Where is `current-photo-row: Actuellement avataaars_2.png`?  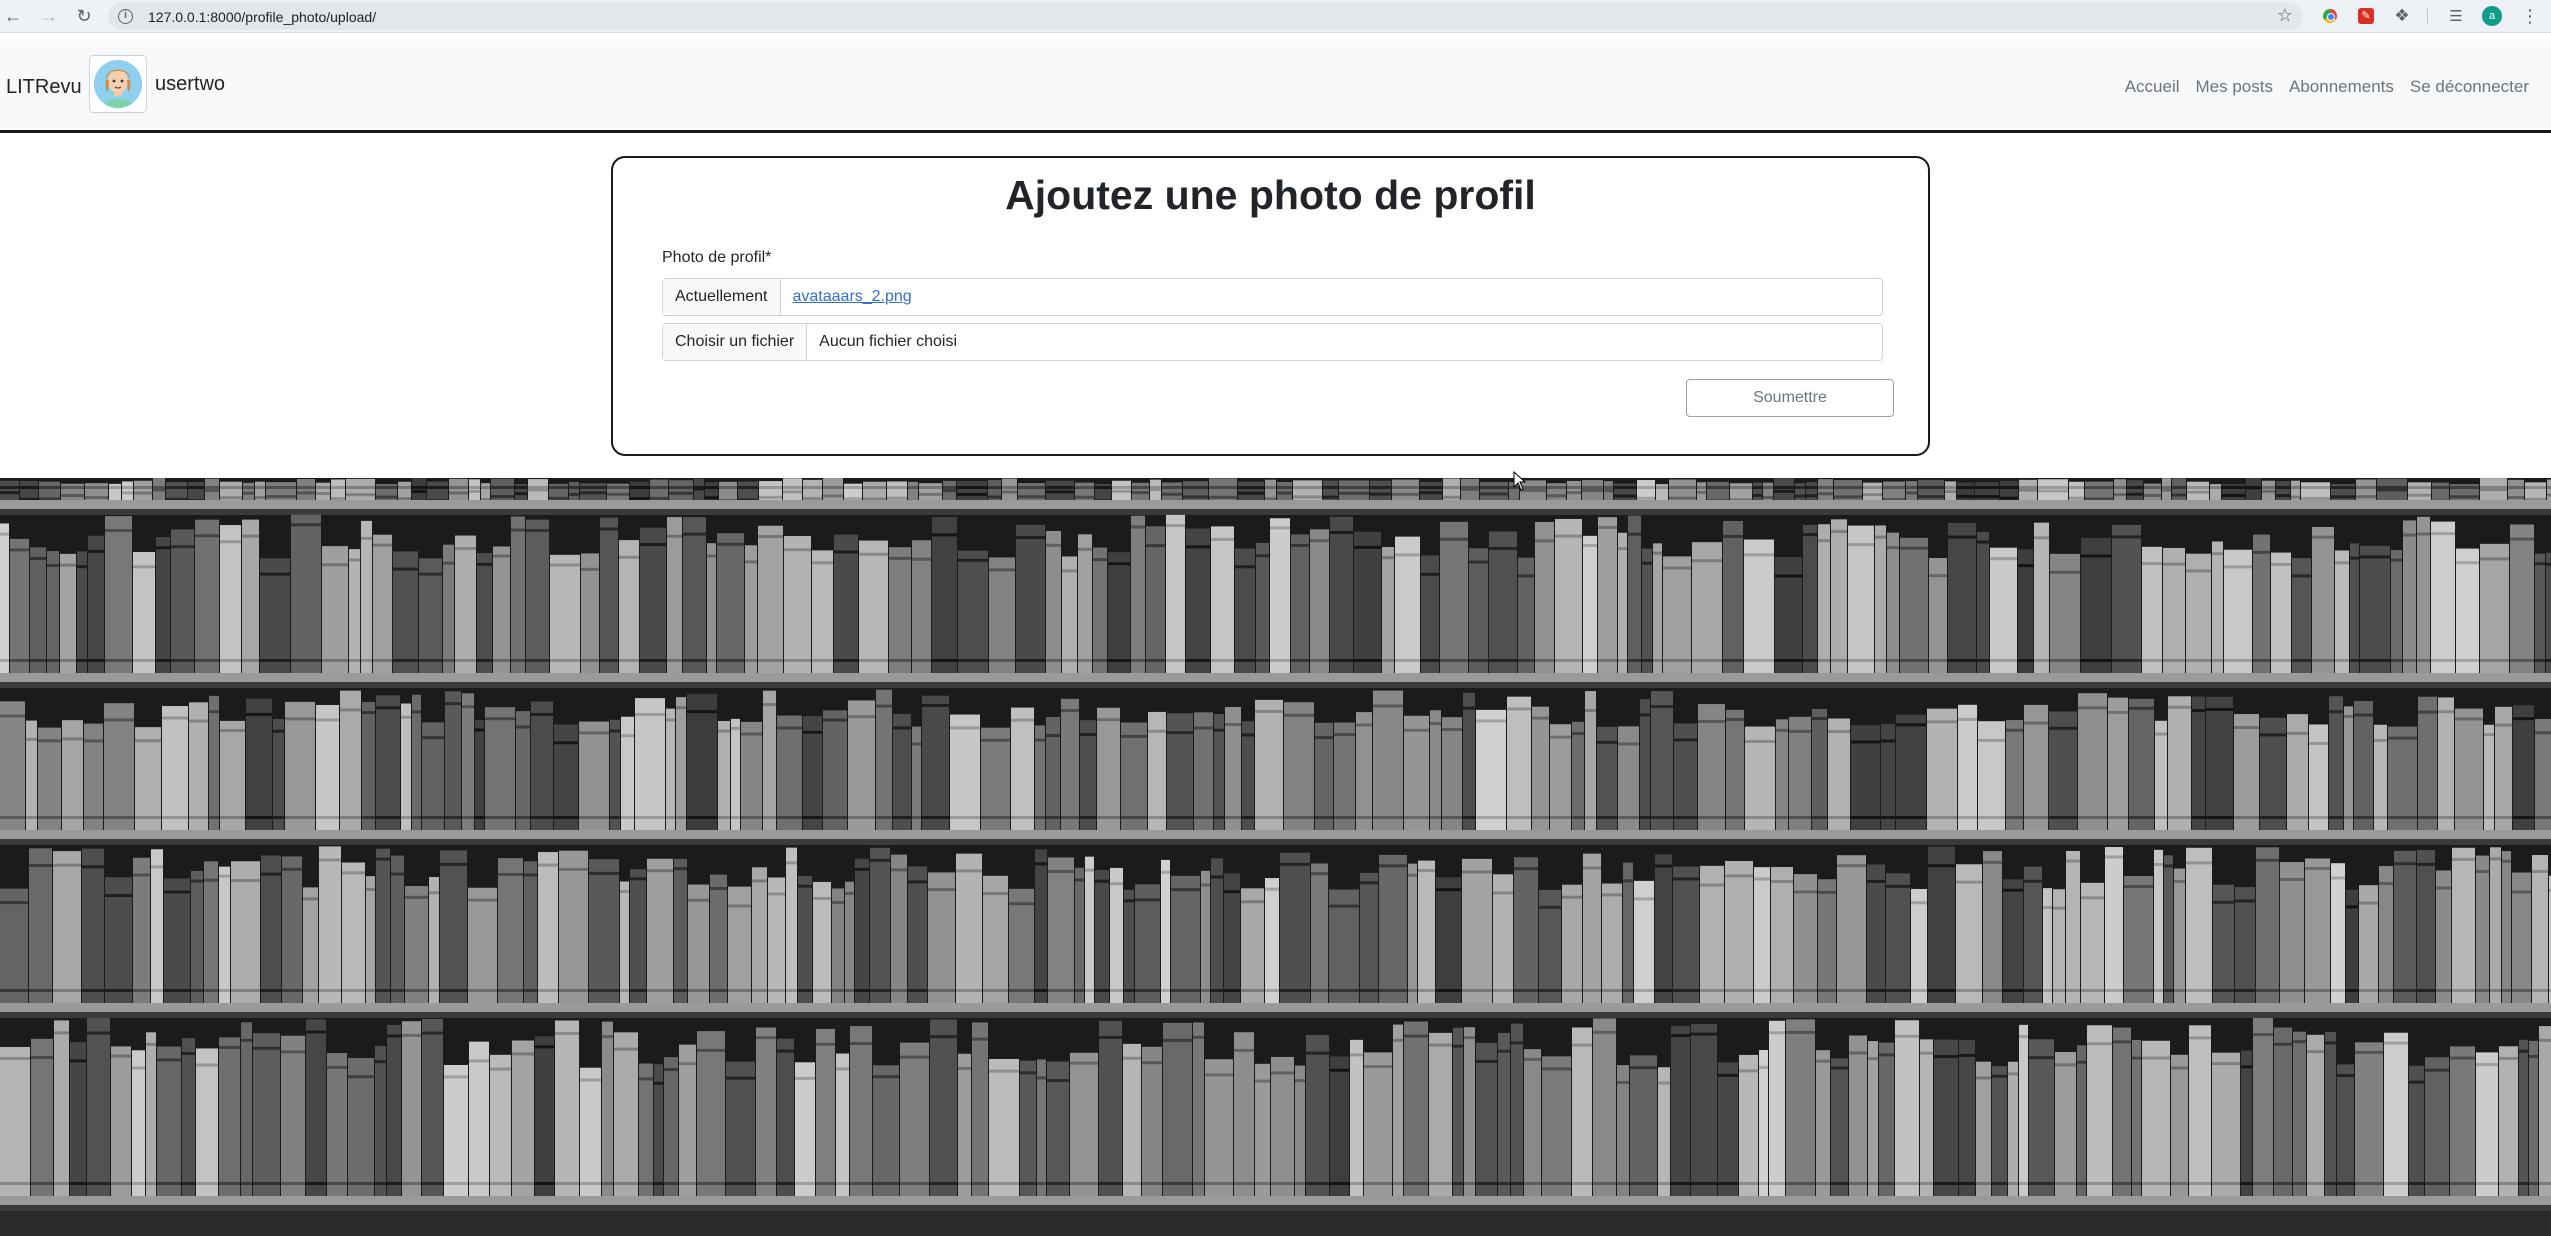 current-photo-row: Actuellement avataaars_2.png is located at coordinates (1272, 297).